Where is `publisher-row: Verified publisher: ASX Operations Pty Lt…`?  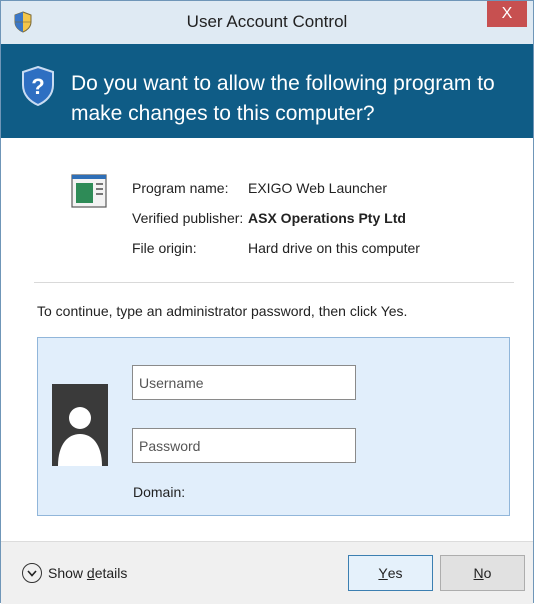 publisher-row: Verified publisher: ASX Operations Pty Lt… is located at coordinates (269, 218).